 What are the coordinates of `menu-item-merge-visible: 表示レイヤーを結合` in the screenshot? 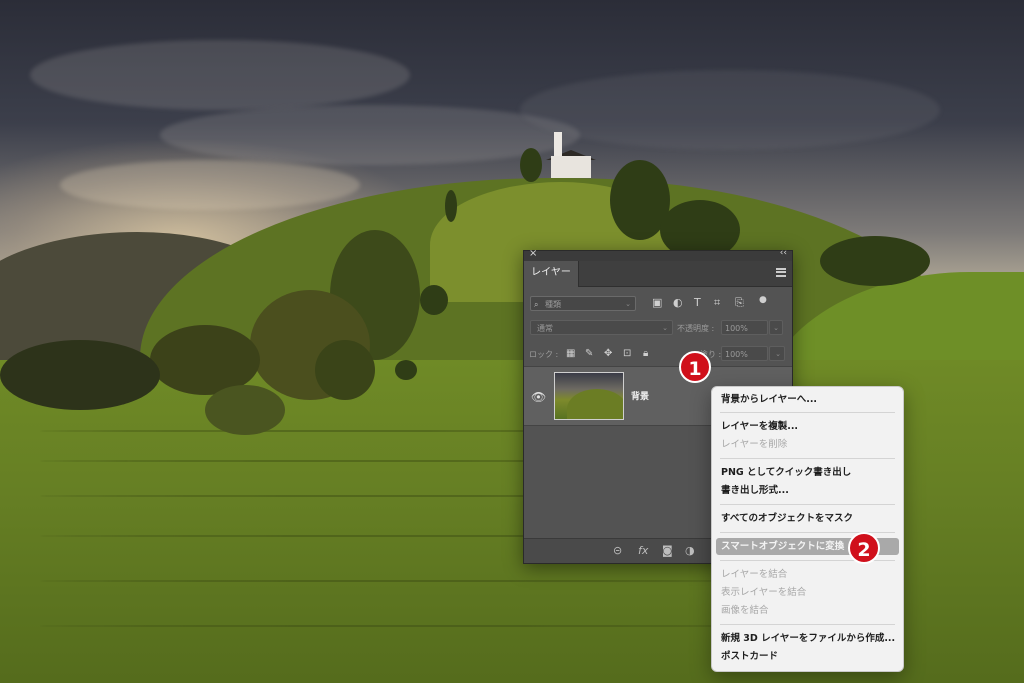 It's located at (808, 592).